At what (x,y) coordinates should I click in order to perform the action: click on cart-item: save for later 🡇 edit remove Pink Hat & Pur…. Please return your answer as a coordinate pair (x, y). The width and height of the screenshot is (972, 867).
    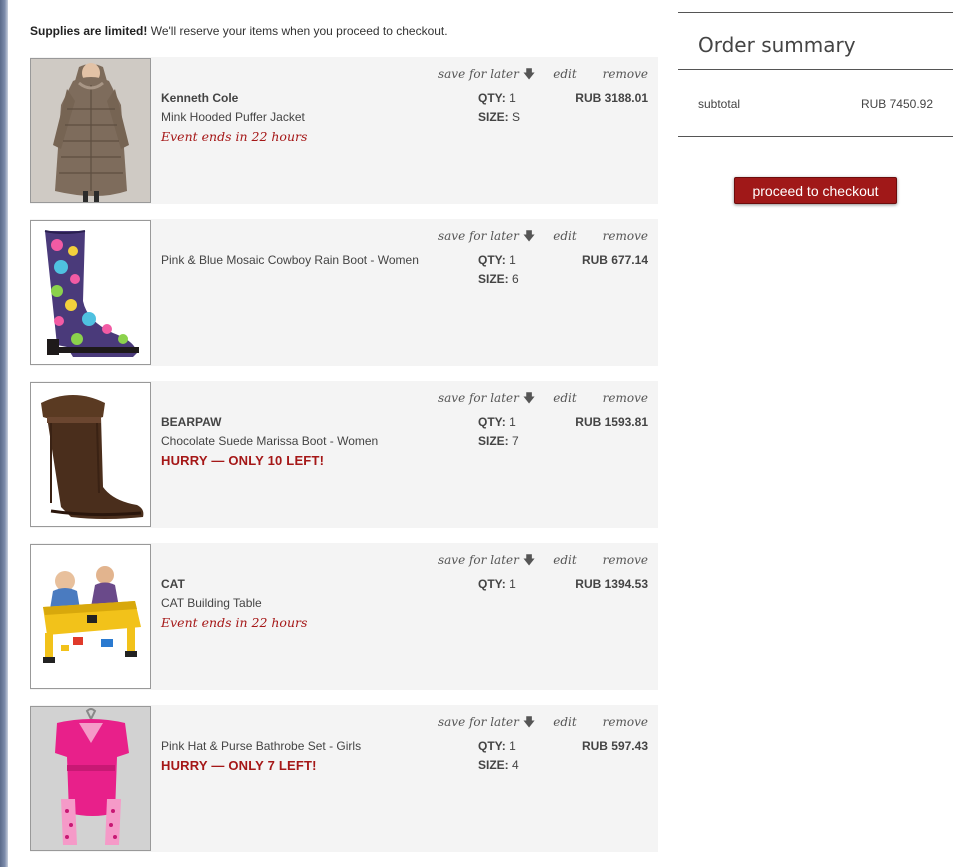
    Looking at the image, I should click on (344, 778).